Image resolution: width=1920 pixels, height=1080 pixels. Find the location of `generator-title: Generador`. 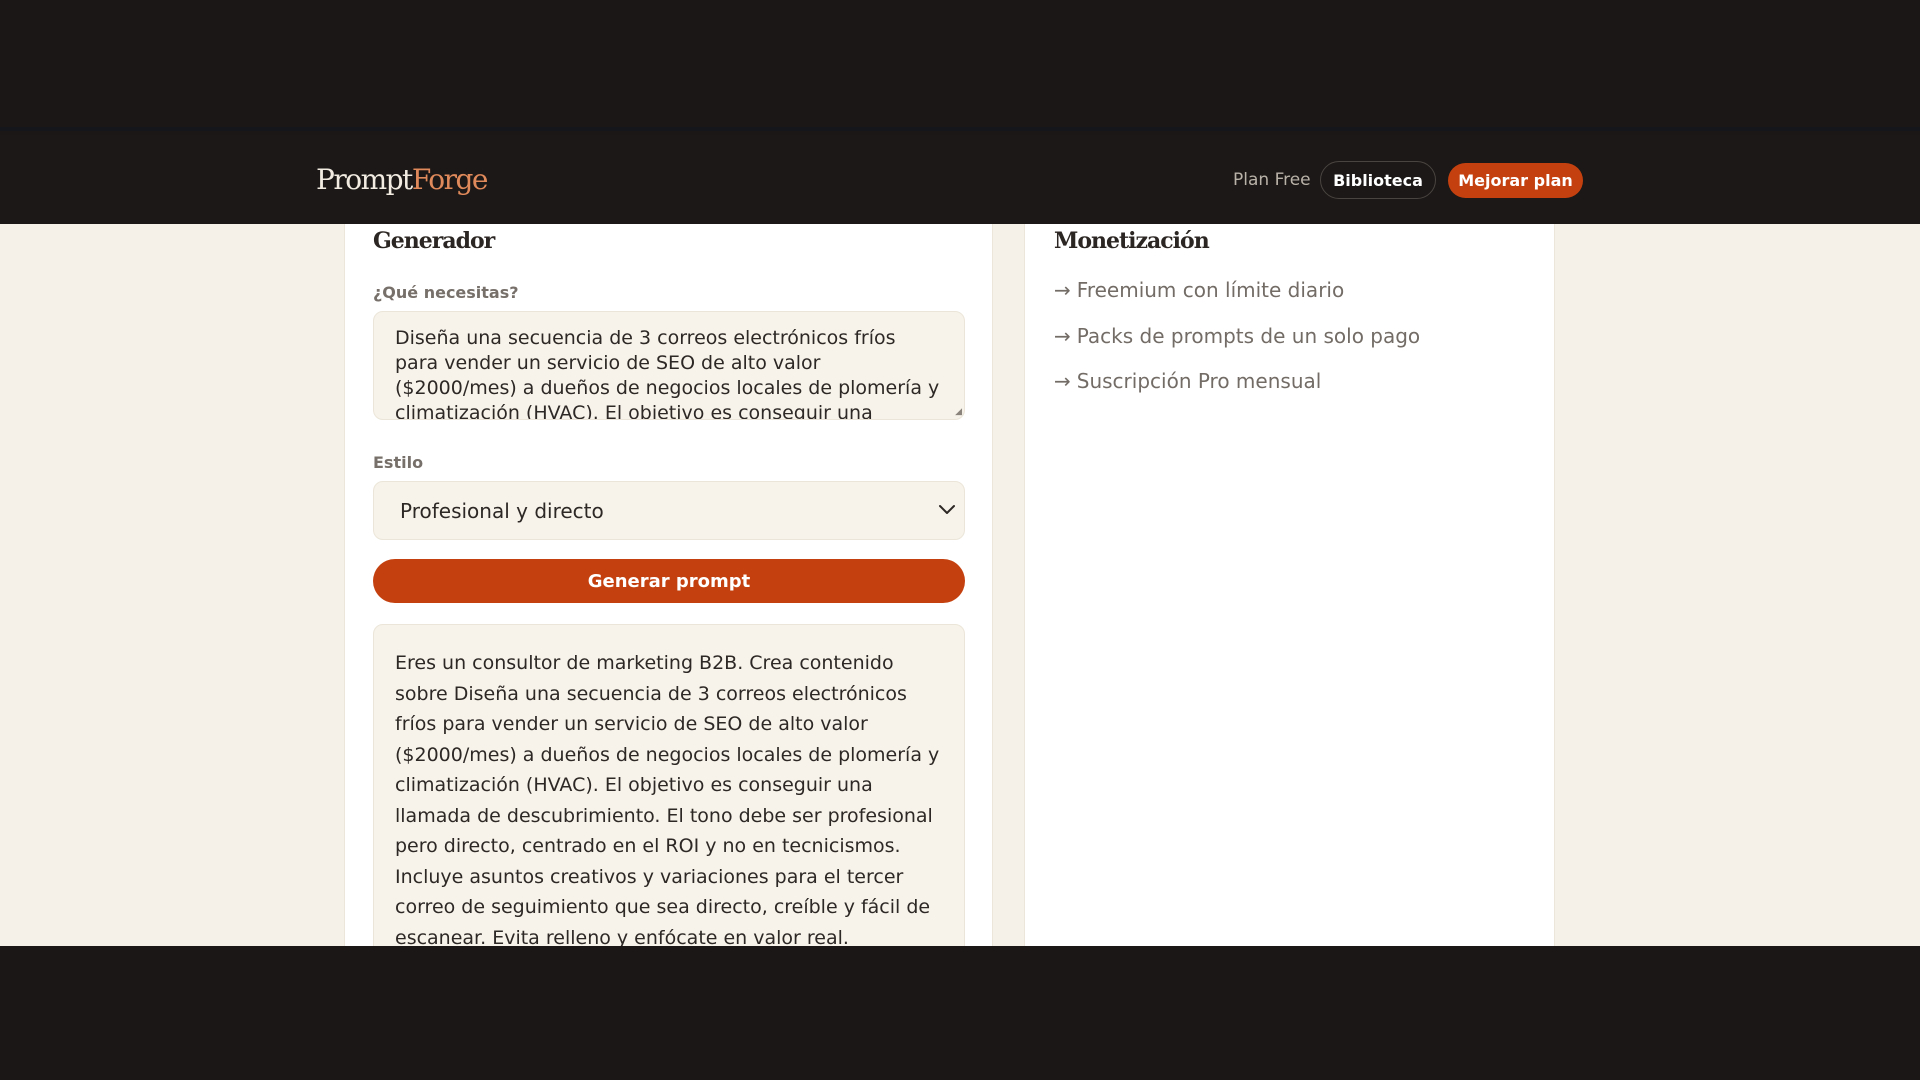

generator-title: Generador is located at coordinates (434, 241).